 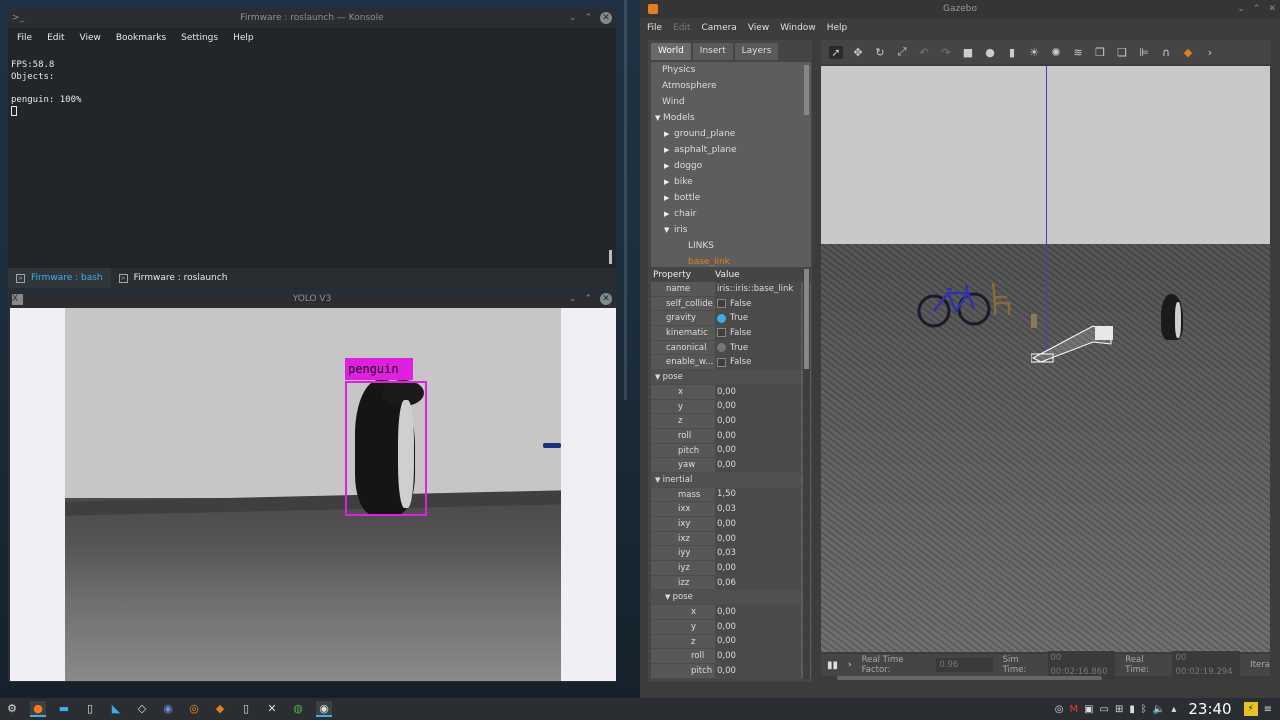 What do you see at coordinates (168, 709) in the screenshot?
I see `discord-icon: ◉` at bounding box center [168, 709].